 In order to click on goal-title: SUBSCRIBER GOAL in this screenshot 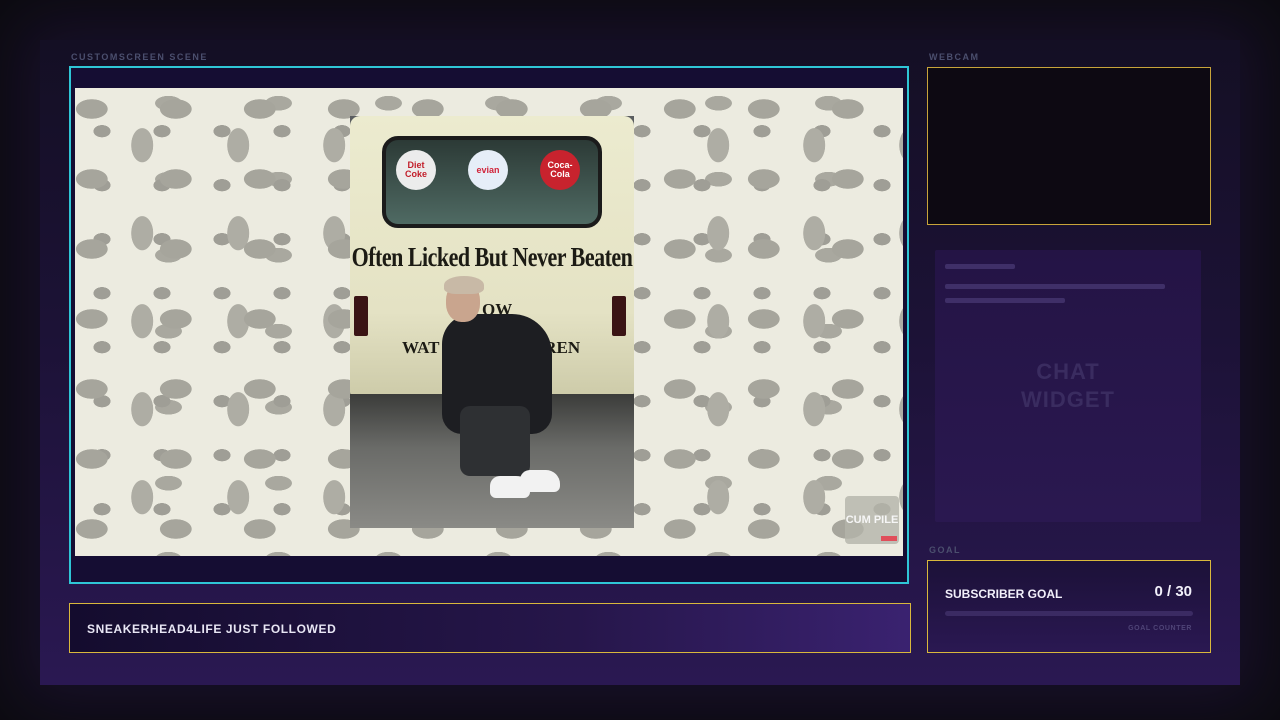, I will do `click(1004, 594)`.